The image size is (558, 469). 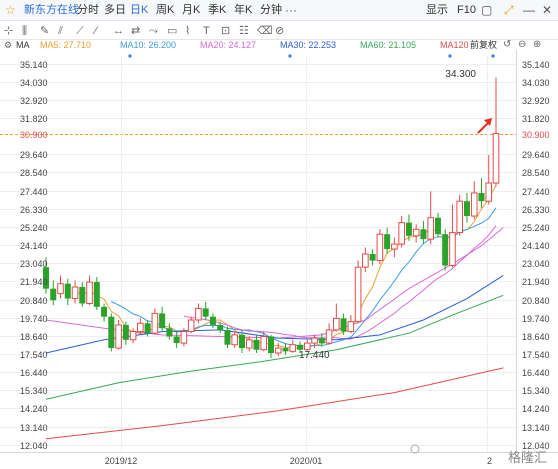 I want to click on y-tick-label-left: 18.640, so click(x=34, y=337).